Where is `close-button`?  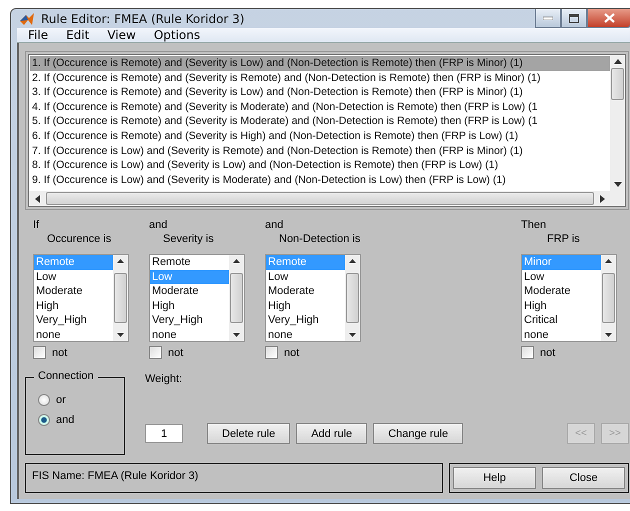
close-button is located at coordinates (608, 18).